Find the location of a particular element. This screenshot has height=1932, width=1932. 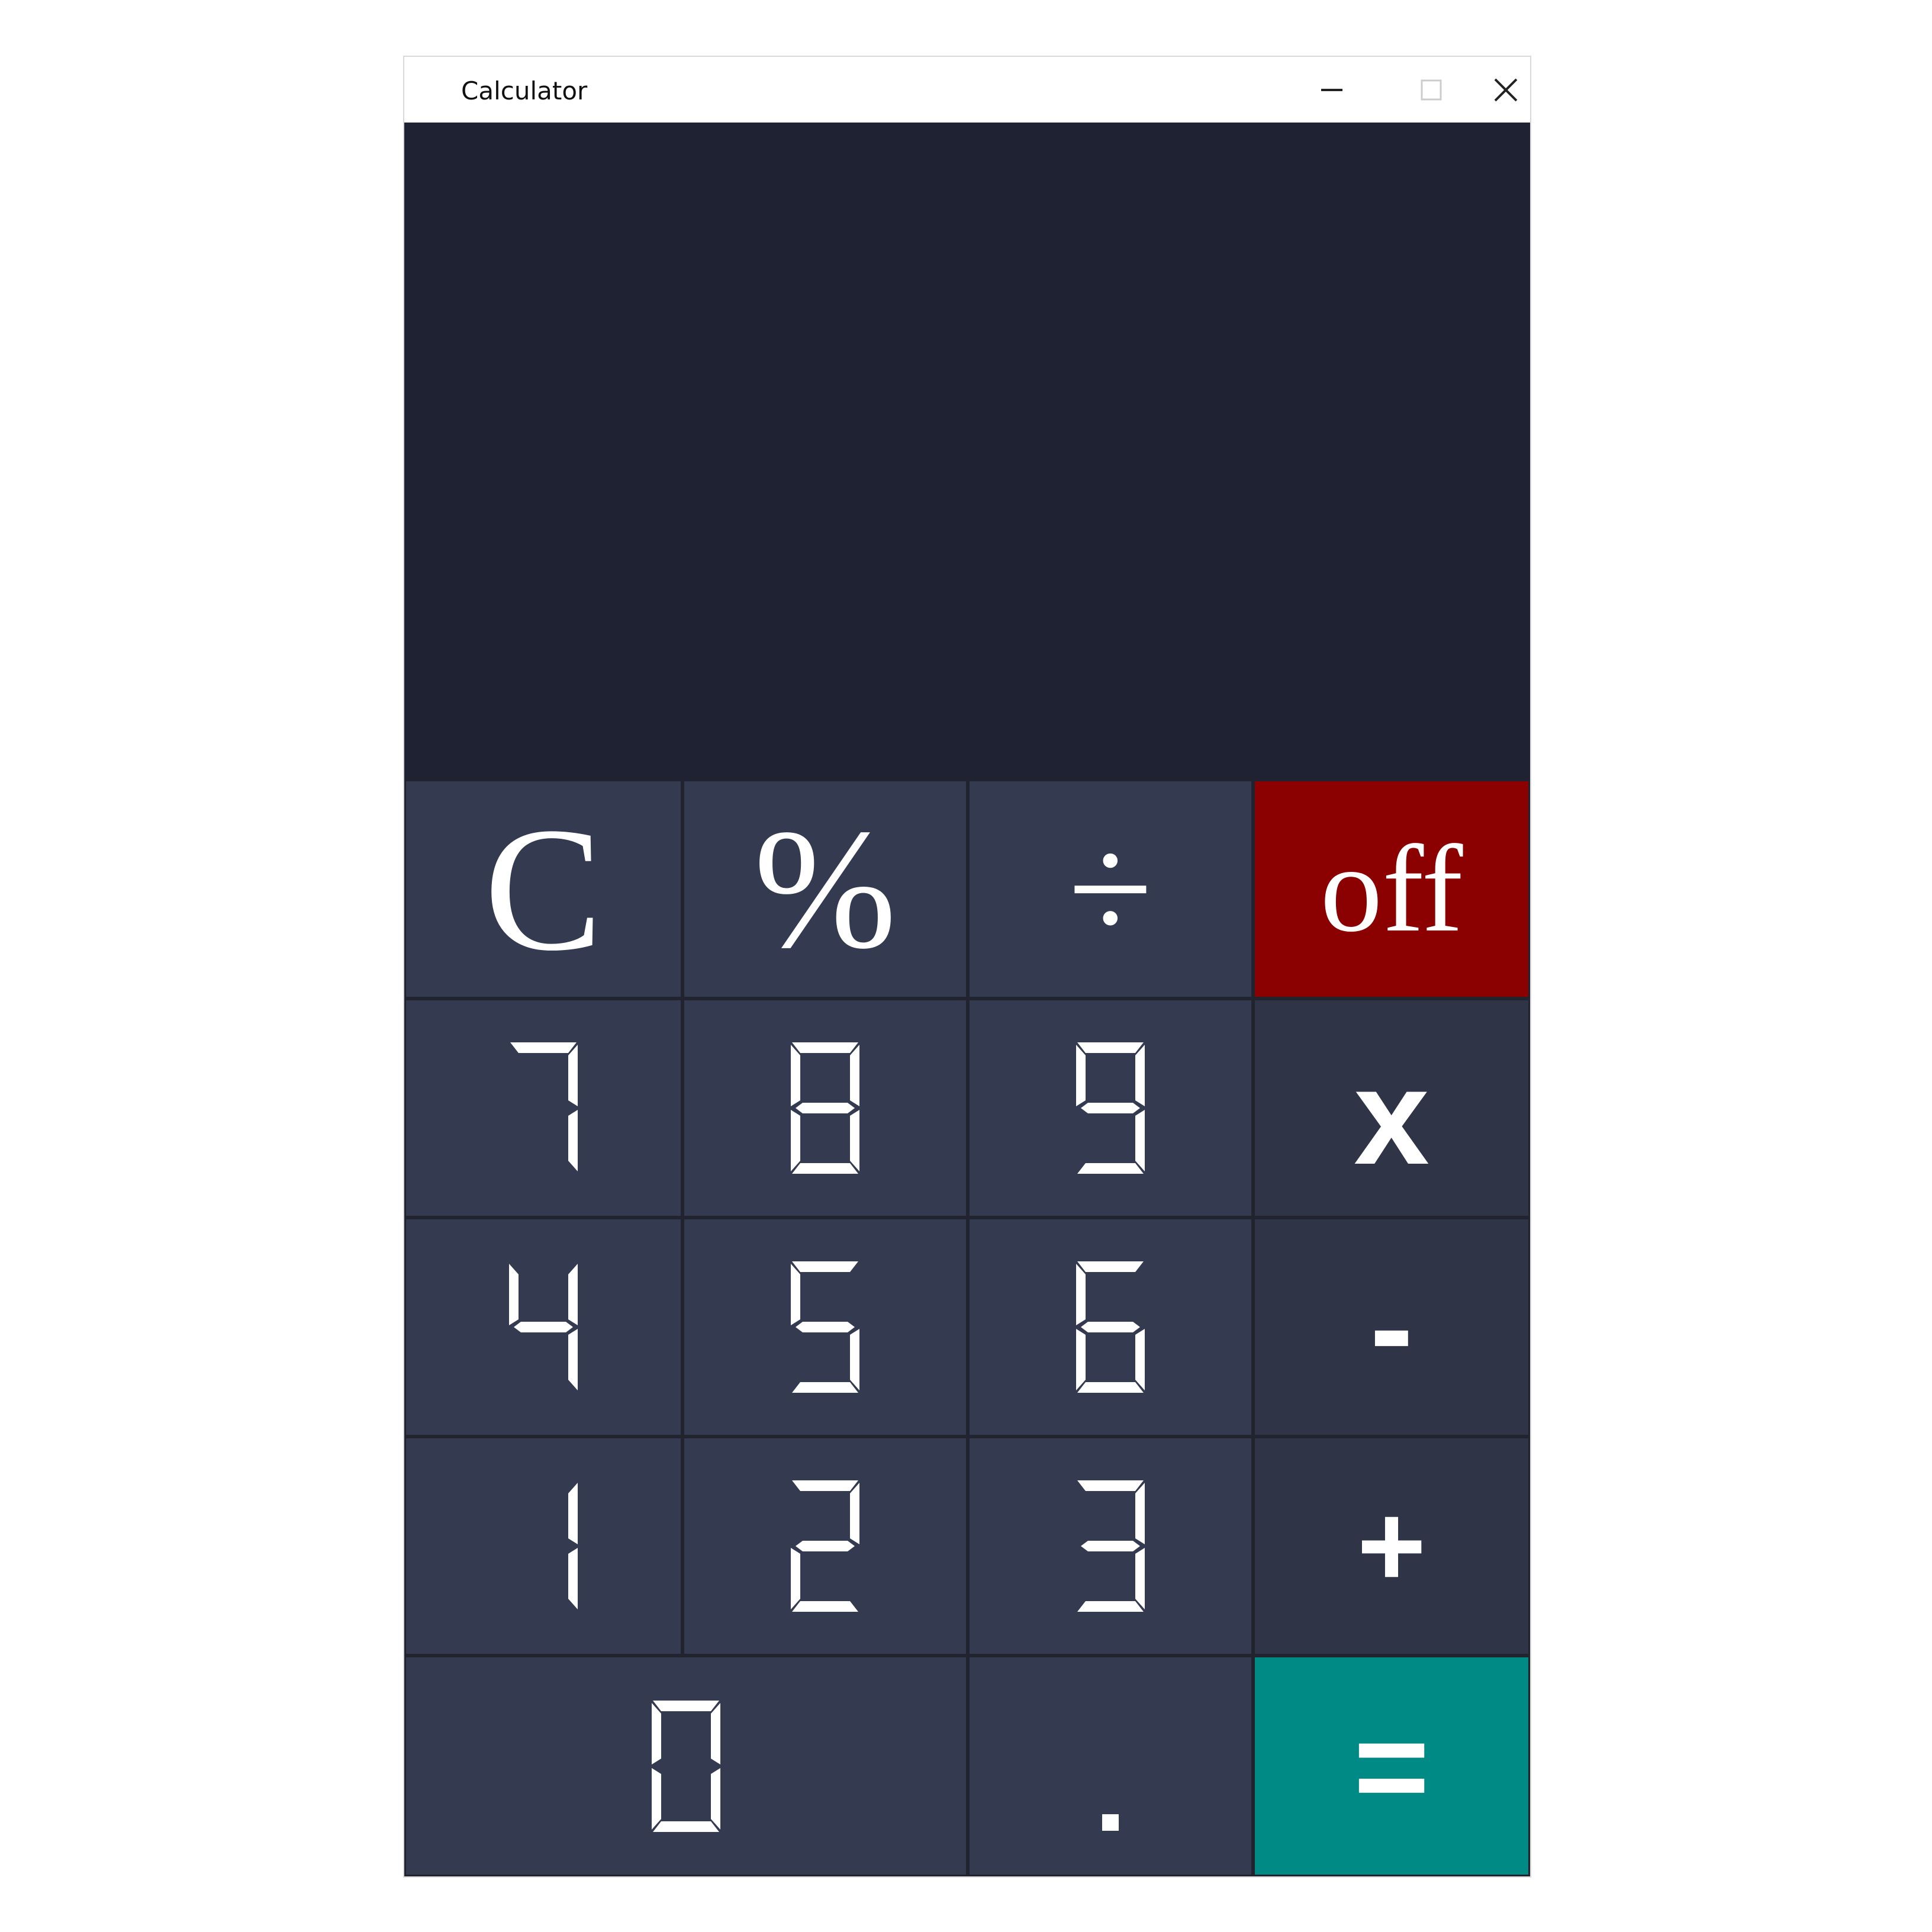

minimize-button is located at coordinates (1332, 90).